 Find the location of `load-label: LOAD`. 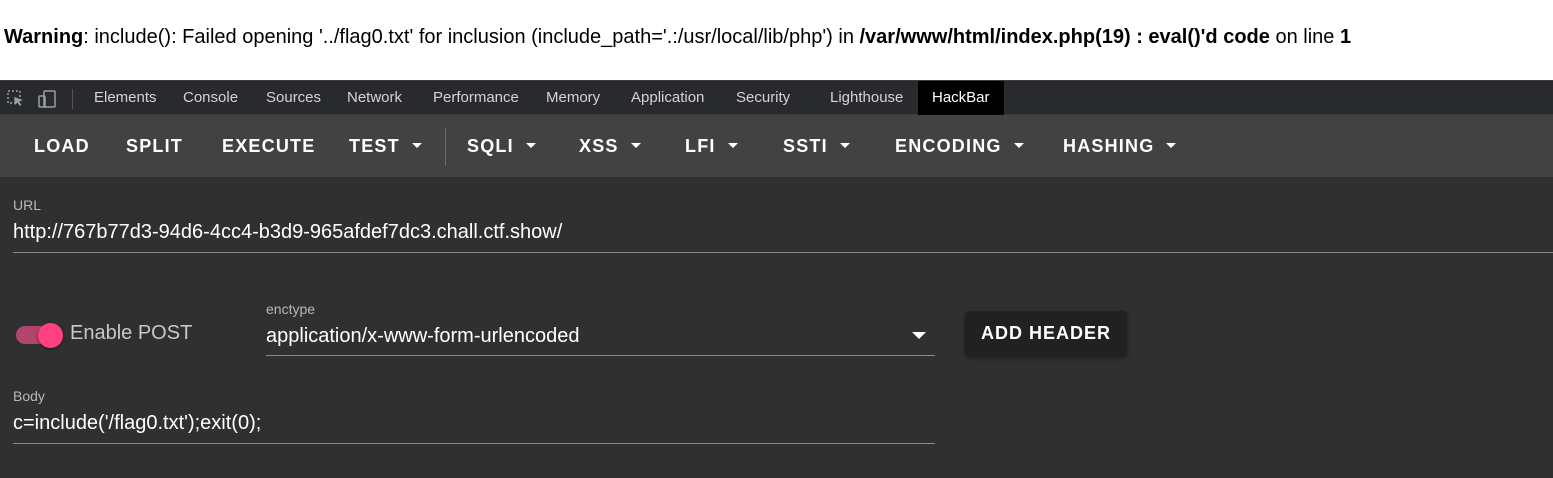

load-label: LOAD is located at coordinates (62, 146).